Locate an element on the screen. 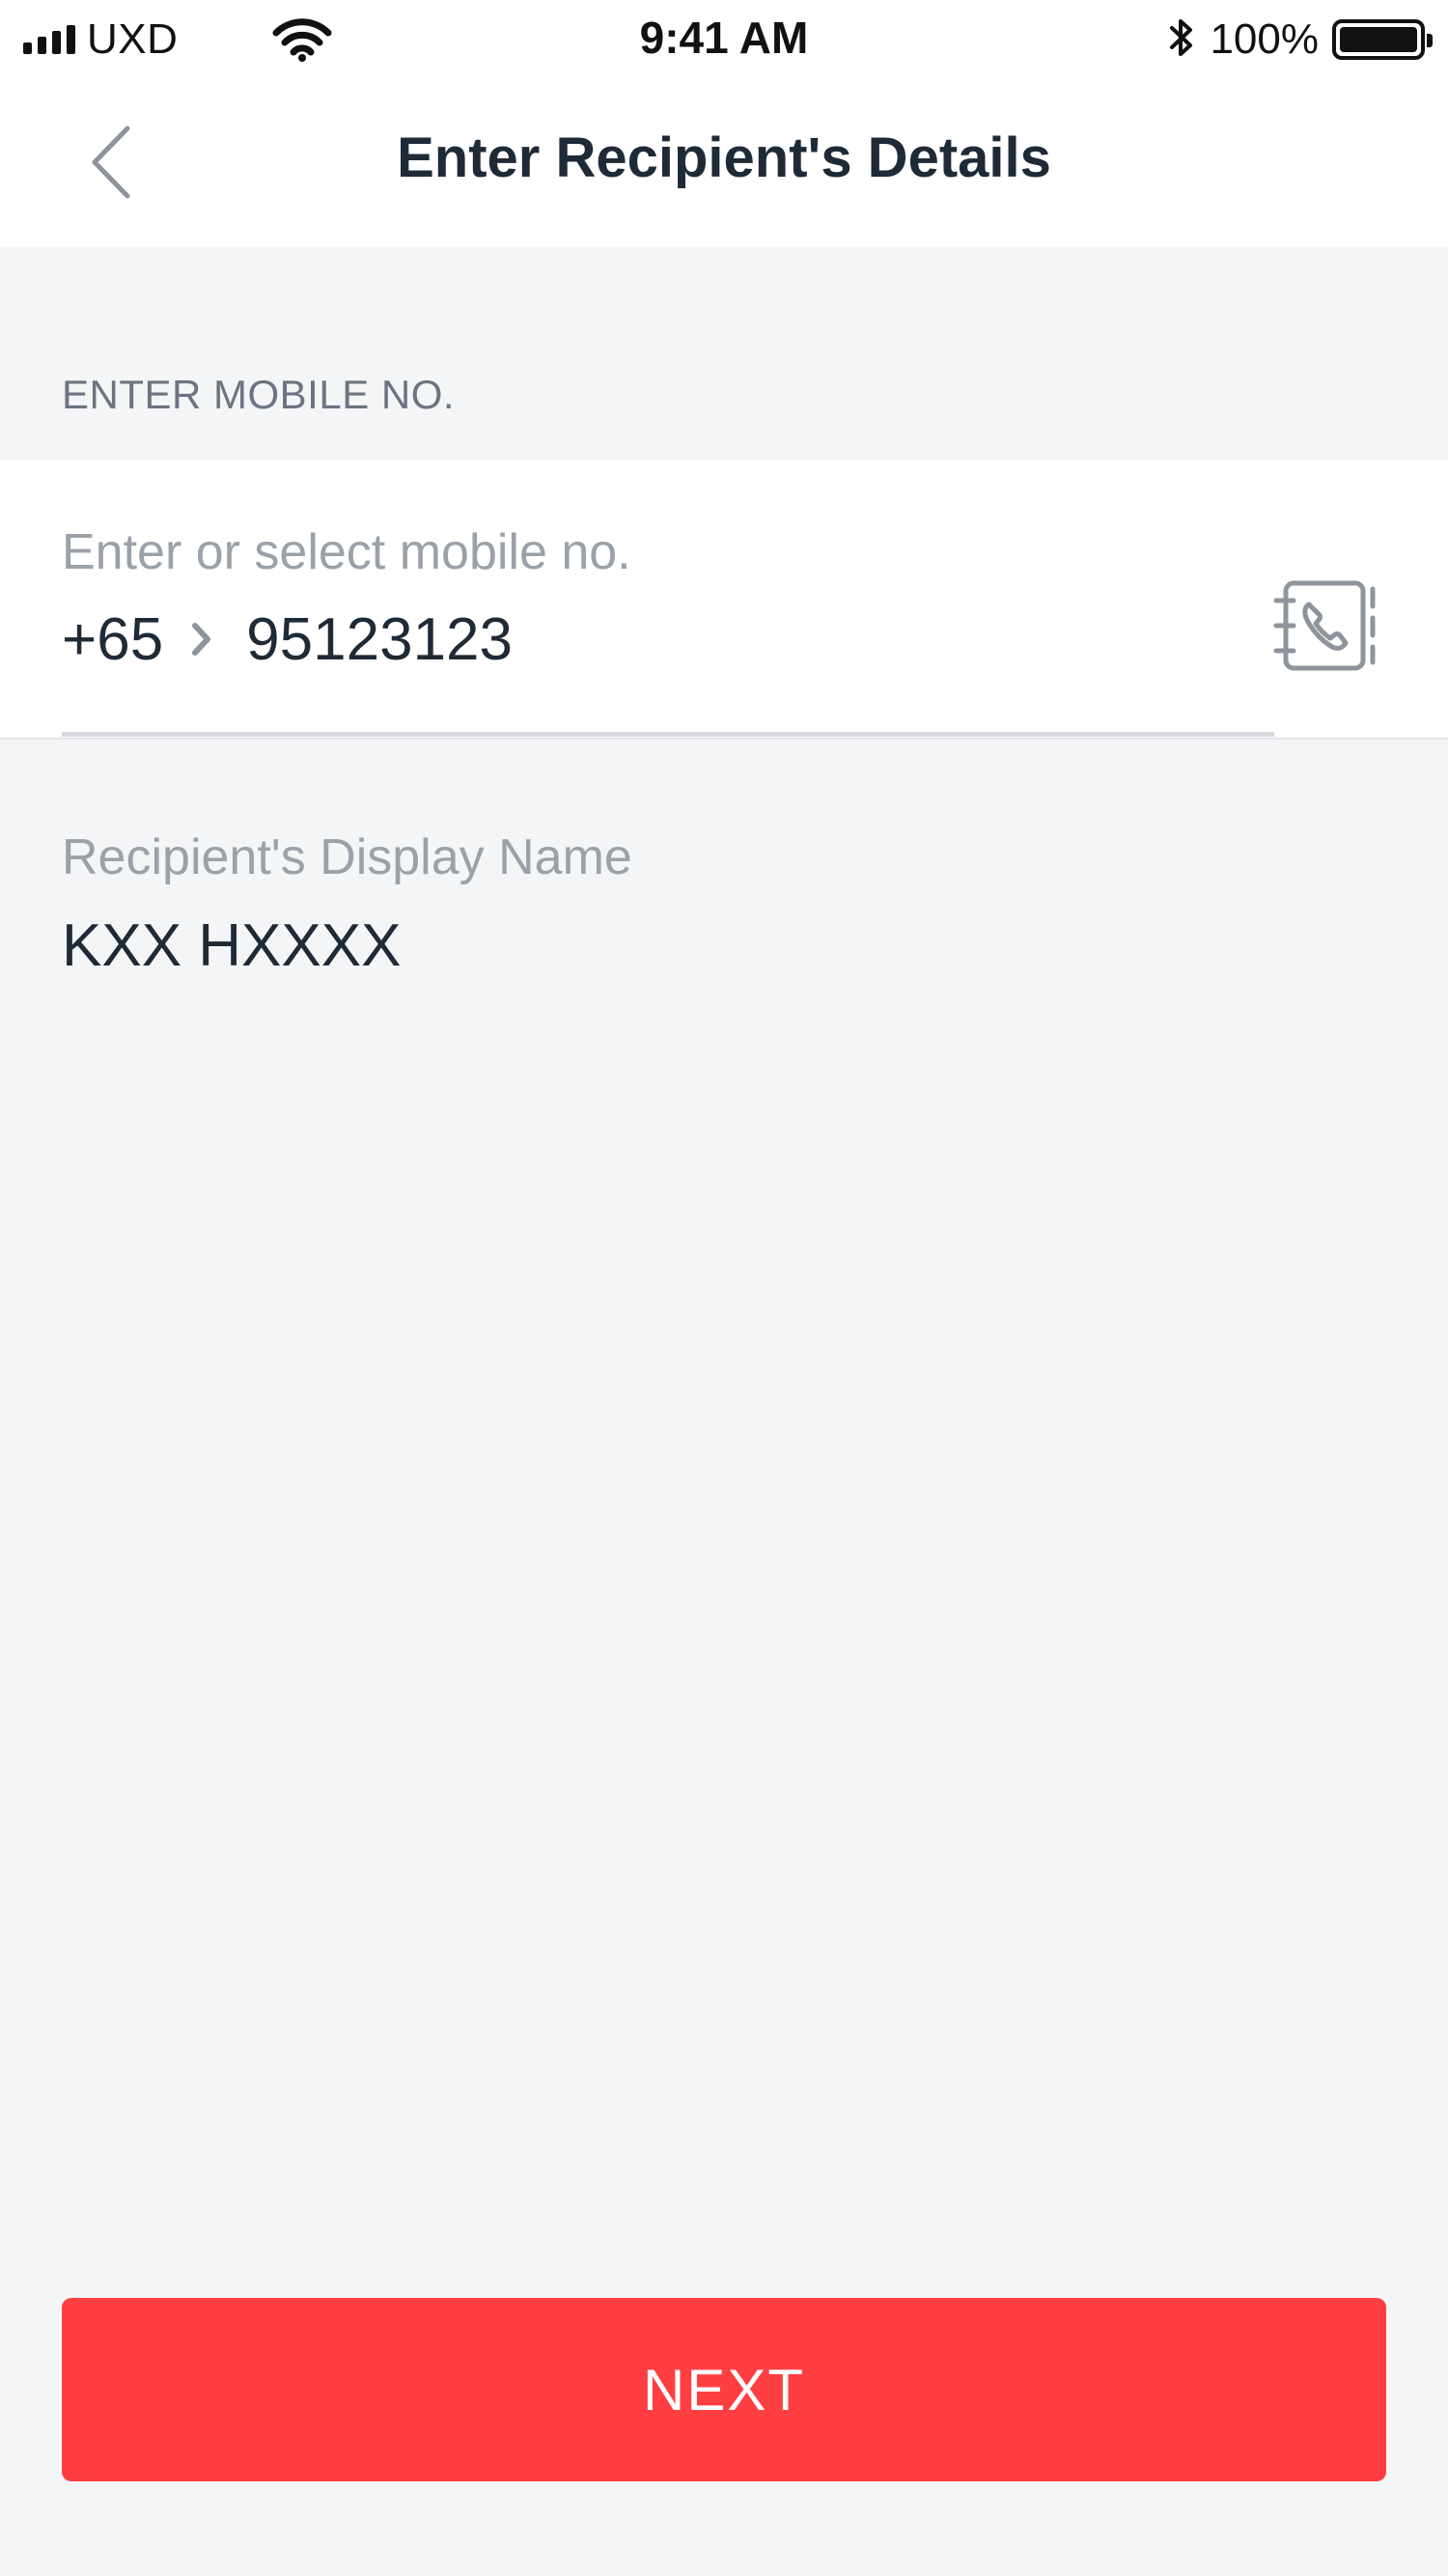 This screenshot has height=2576, width=1448. bluetooth-icon is located at coordinates (1181, 40).